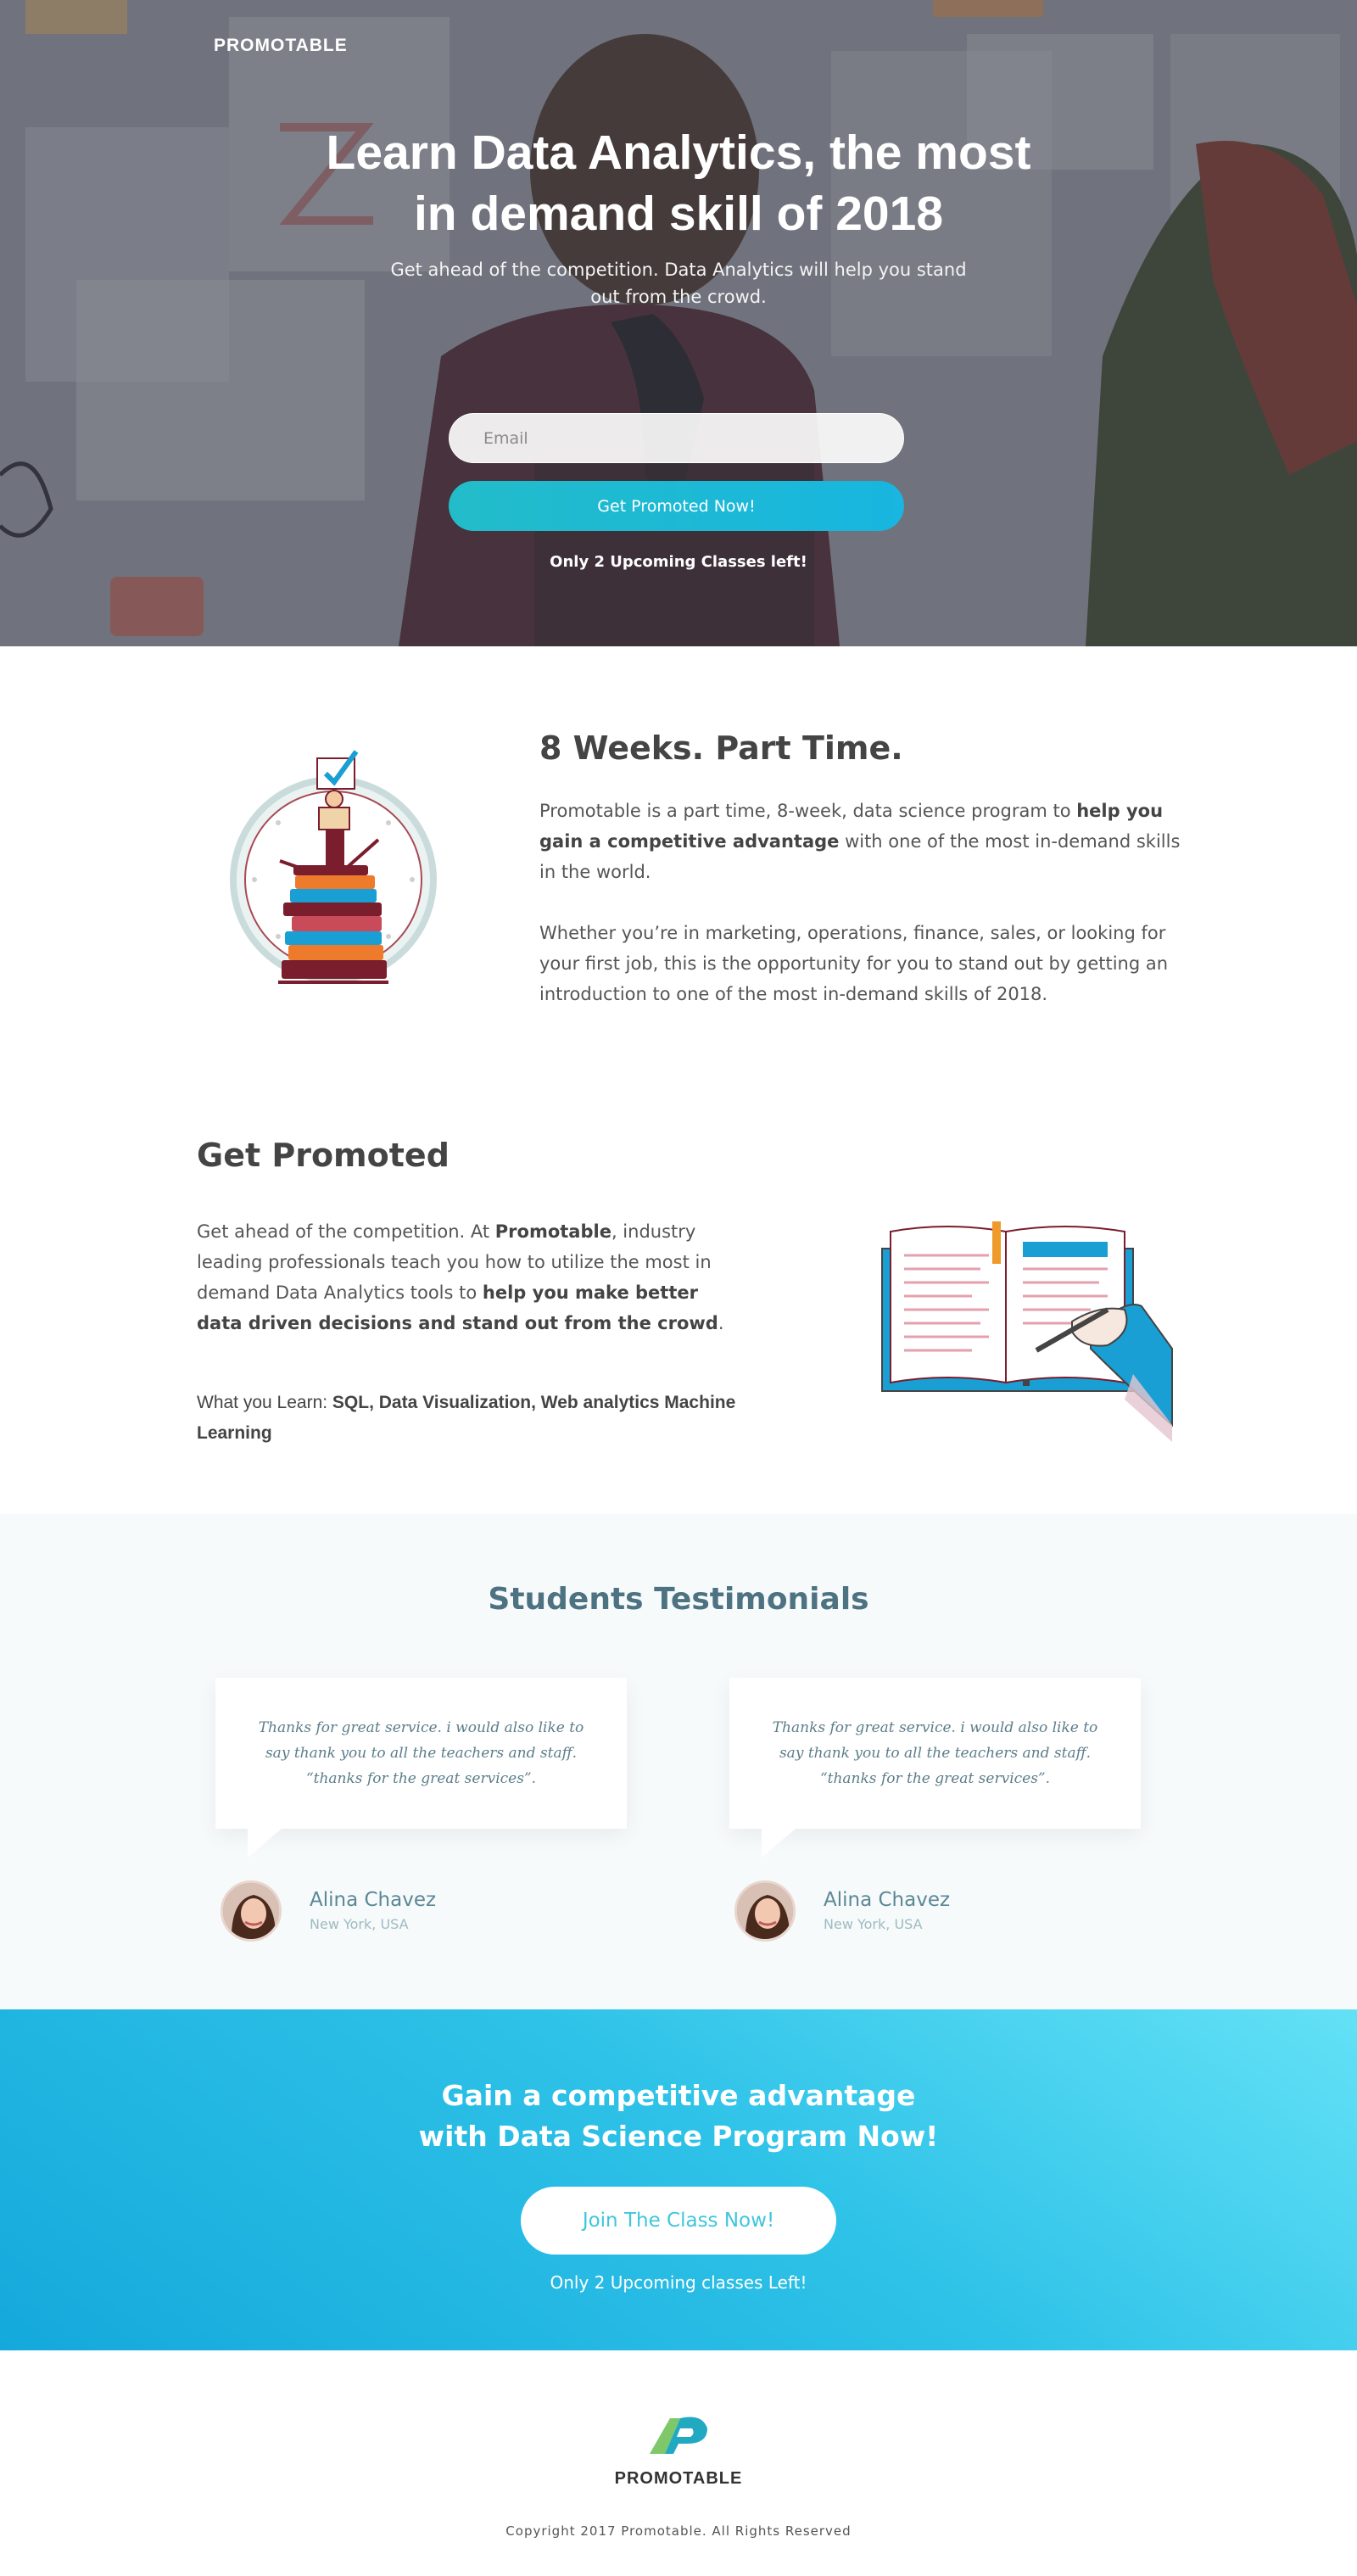  What do you see at coordinates (678, 297) in the screenshot?
I see `hero-subtitle-line2: out from the crowd.` at bounding box center [678, 297].